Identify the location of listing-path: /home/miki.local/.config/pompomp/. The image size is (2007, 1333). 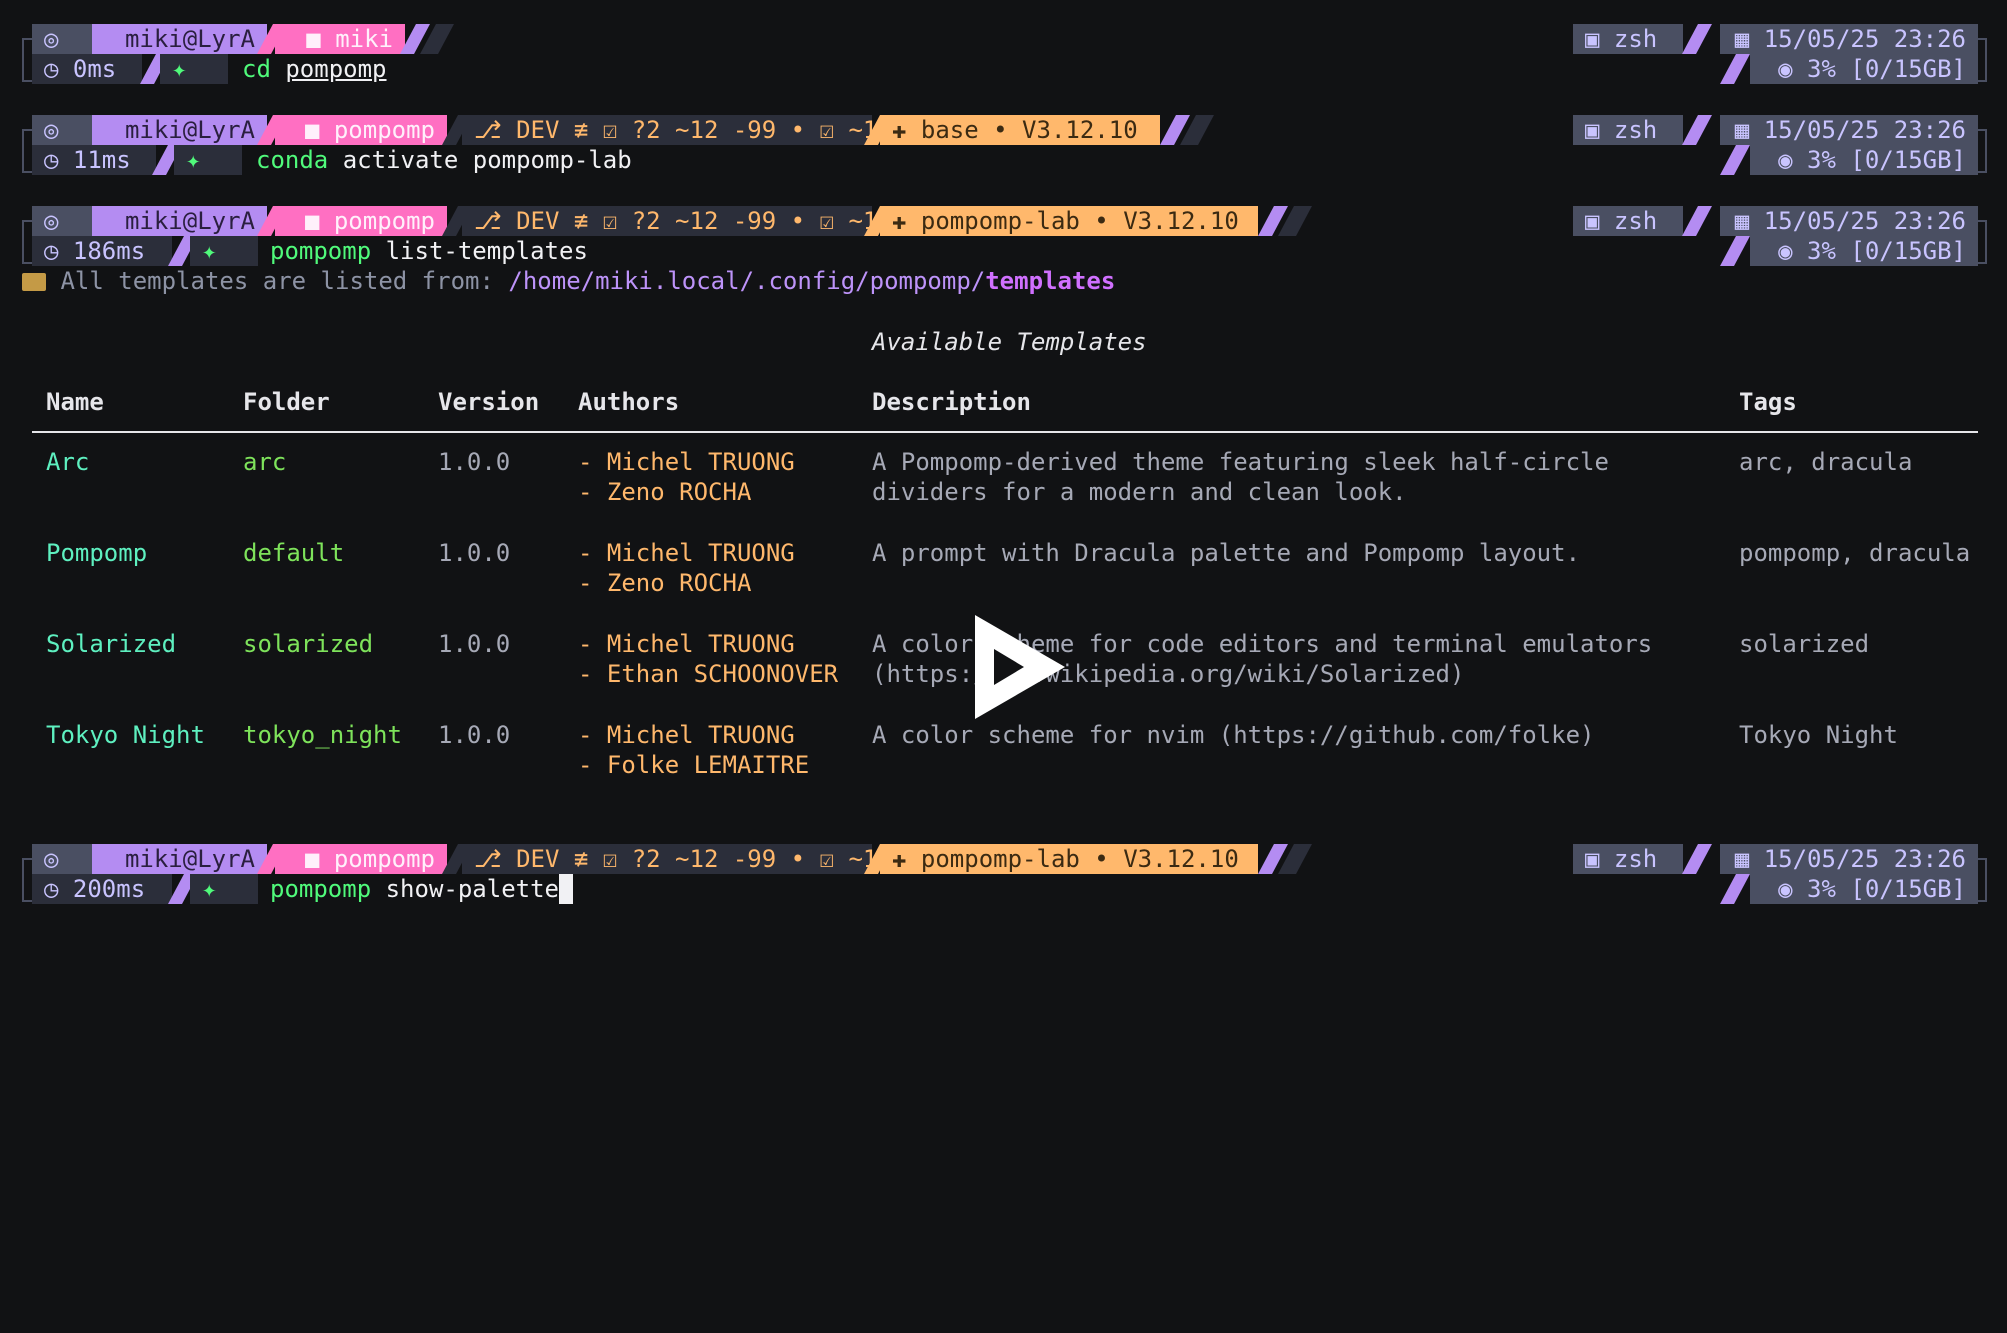
(747, 281).